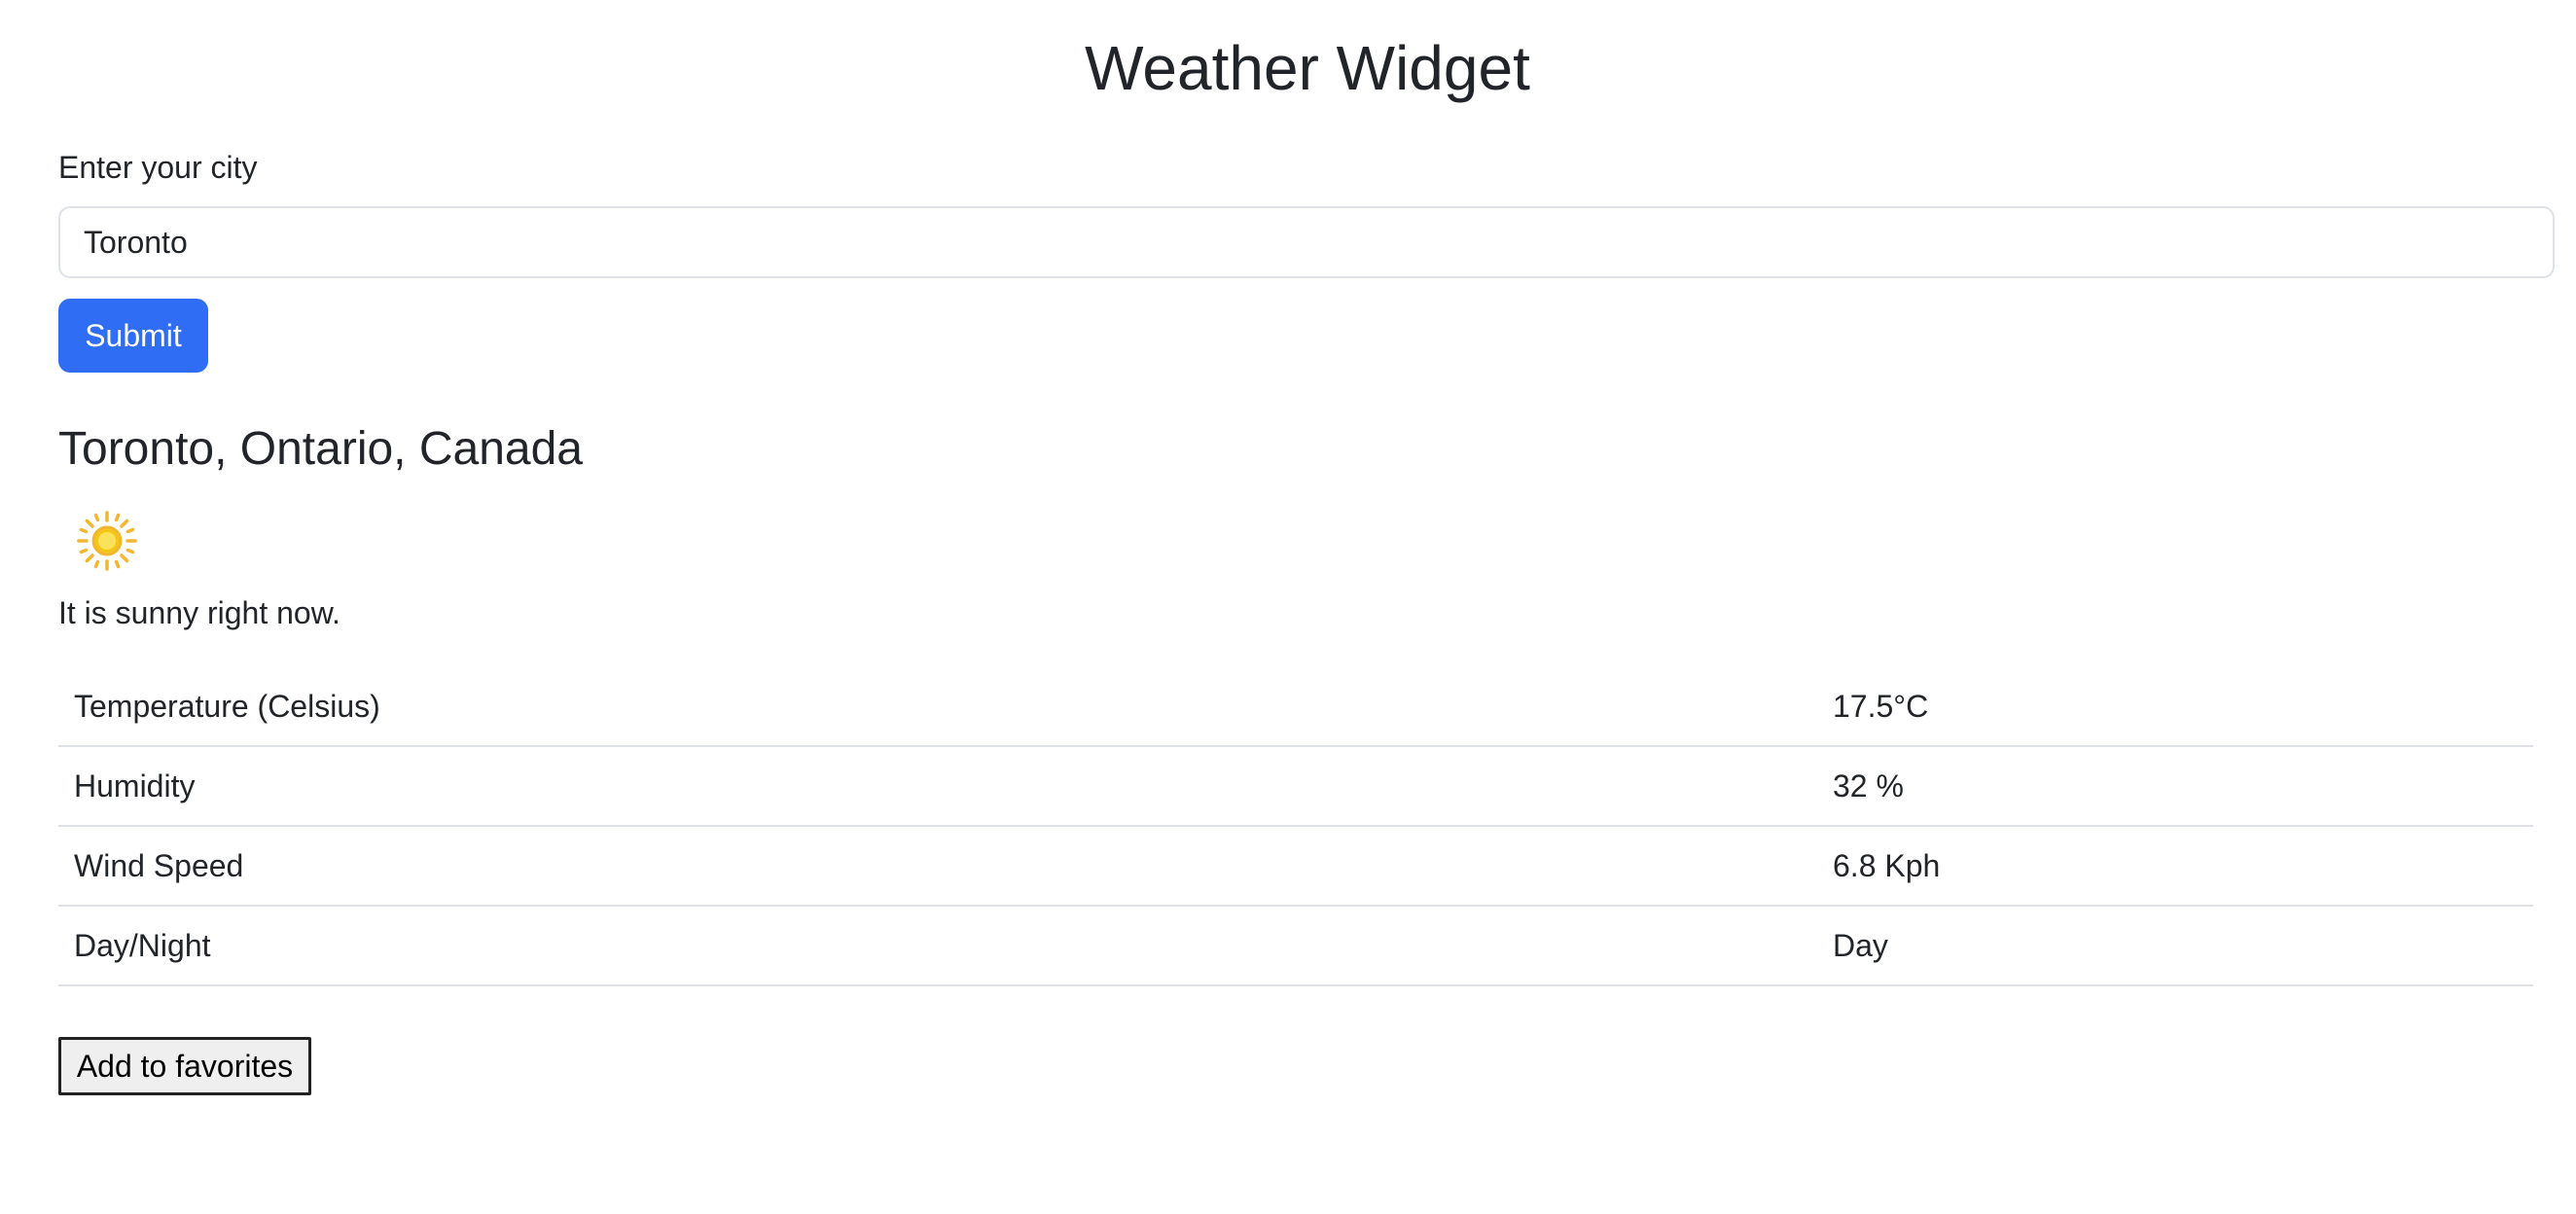 The height and width of the screenshot is (1214, 2576). What do you see at coordinates (107, 541) in the screenshot?
I see `sun-icon` at bounding box center [107, 541].